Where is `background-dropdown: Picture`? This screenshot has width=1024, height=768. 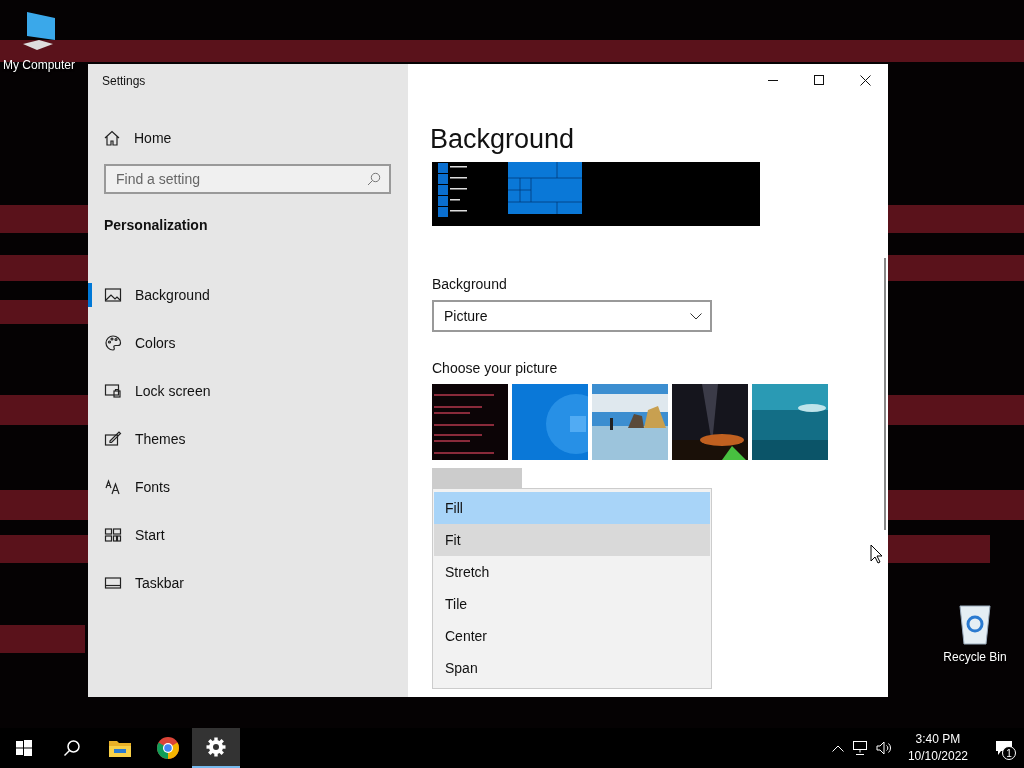 background-dropdown: Picture is located at coordinates (572, 316).